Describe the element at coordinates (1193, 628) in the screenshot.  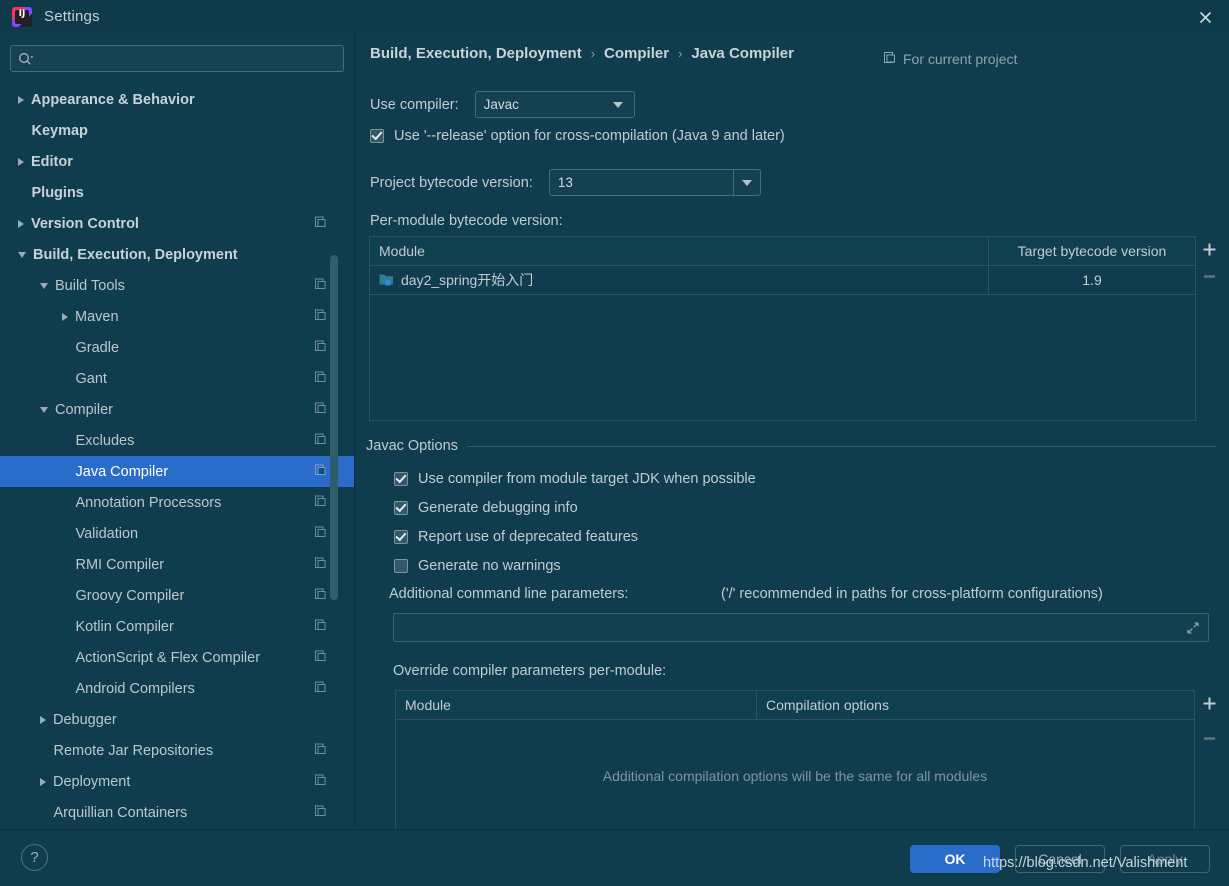
I see `expand-icon` at that location.